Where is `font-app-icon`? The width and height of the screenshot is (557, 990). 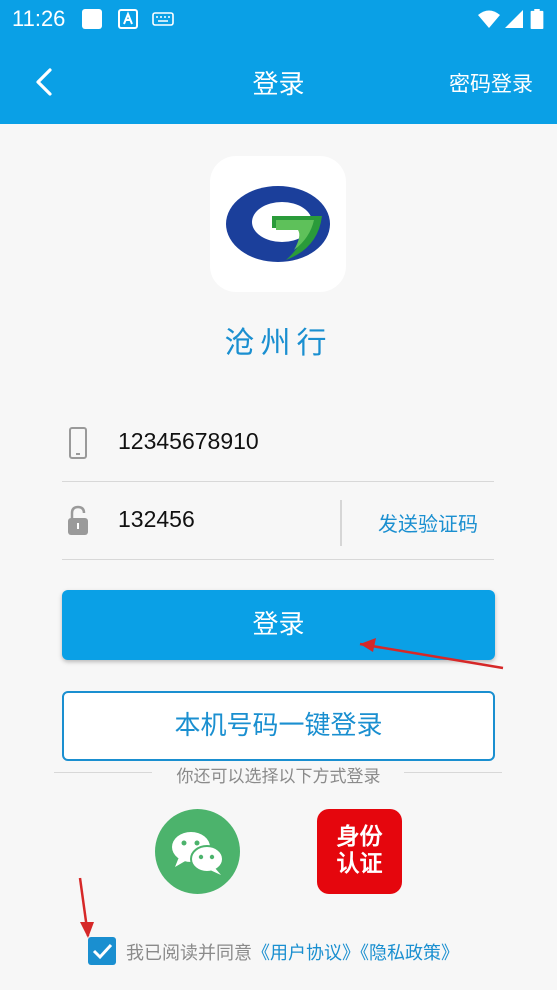
font-app-icon is located at coordinates (128, 19).